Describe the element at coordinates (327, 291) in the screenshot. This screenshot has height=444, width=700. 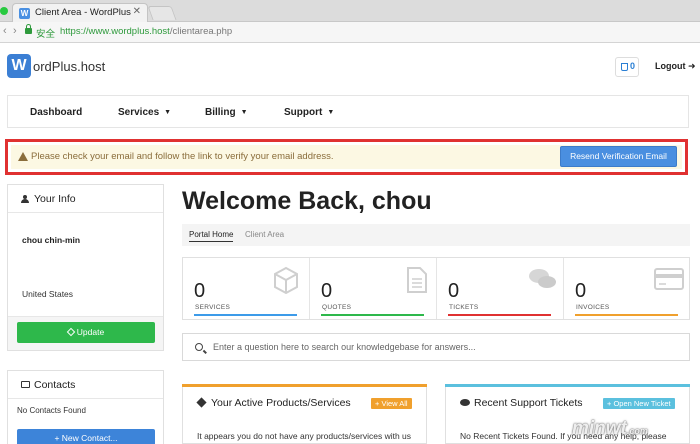
I see `stat-quotes-value: 0` at that location.